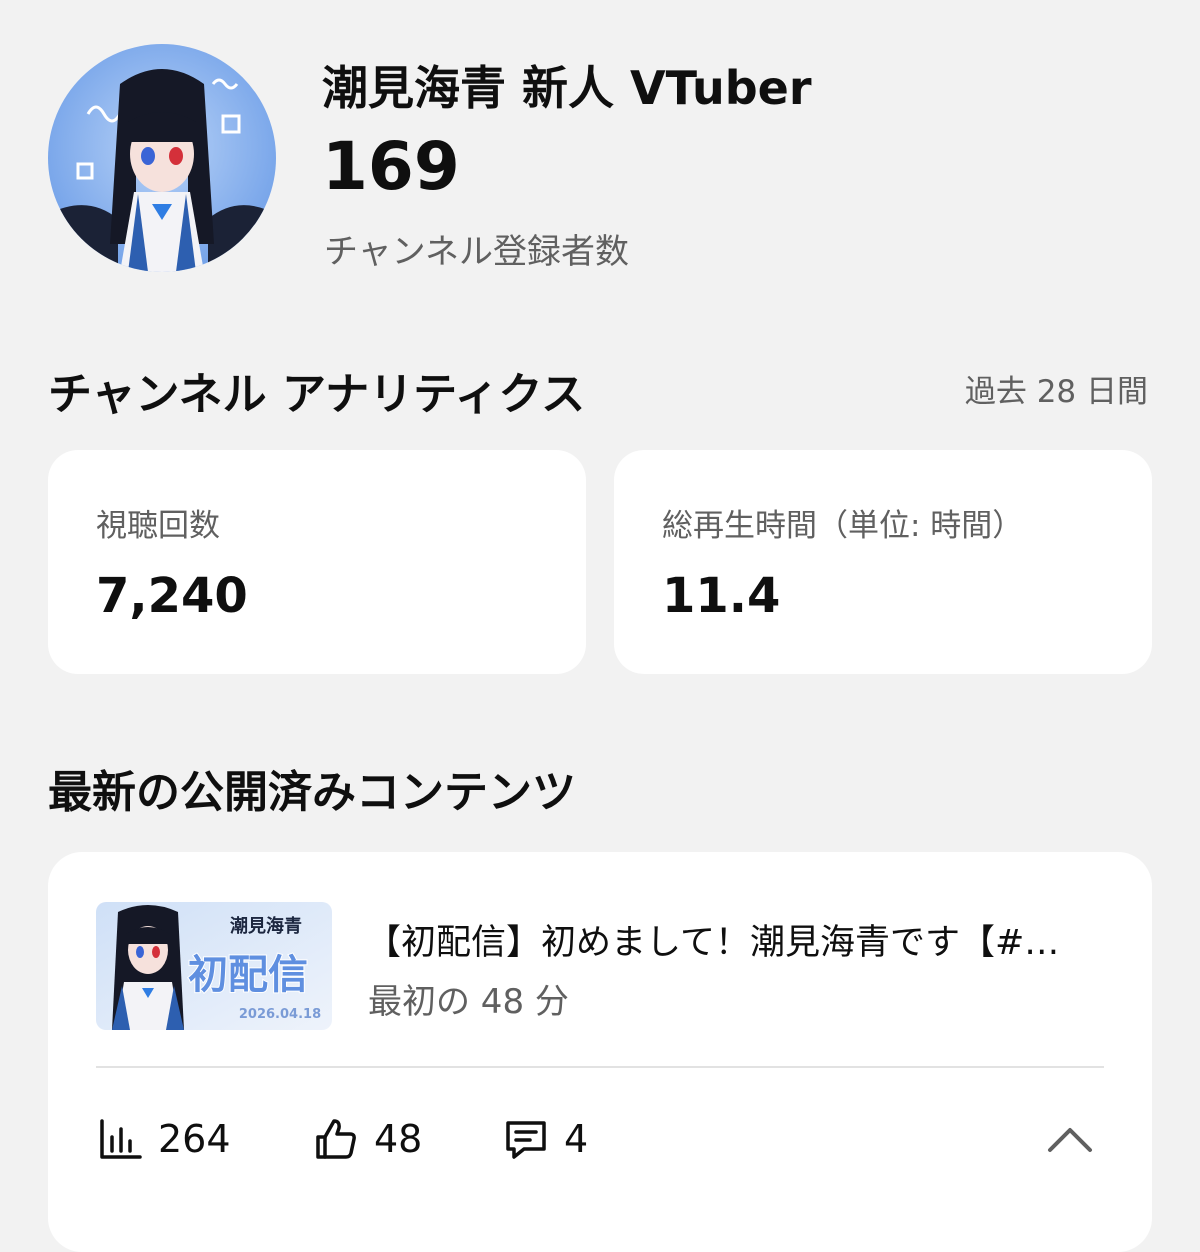  What do you see at coordinates (317, 562) in the screenshot?
I see `views-metric-card: 視聴回数 7,240` at bounding box center [317, 562].